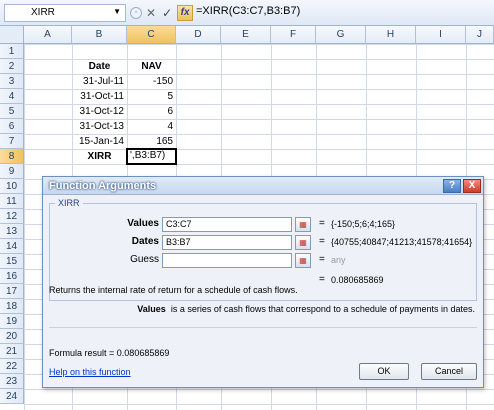 This screenshot has width=494, height=410. I want to click on dialog-title-bar: Function Arguments, so click(263, 186).